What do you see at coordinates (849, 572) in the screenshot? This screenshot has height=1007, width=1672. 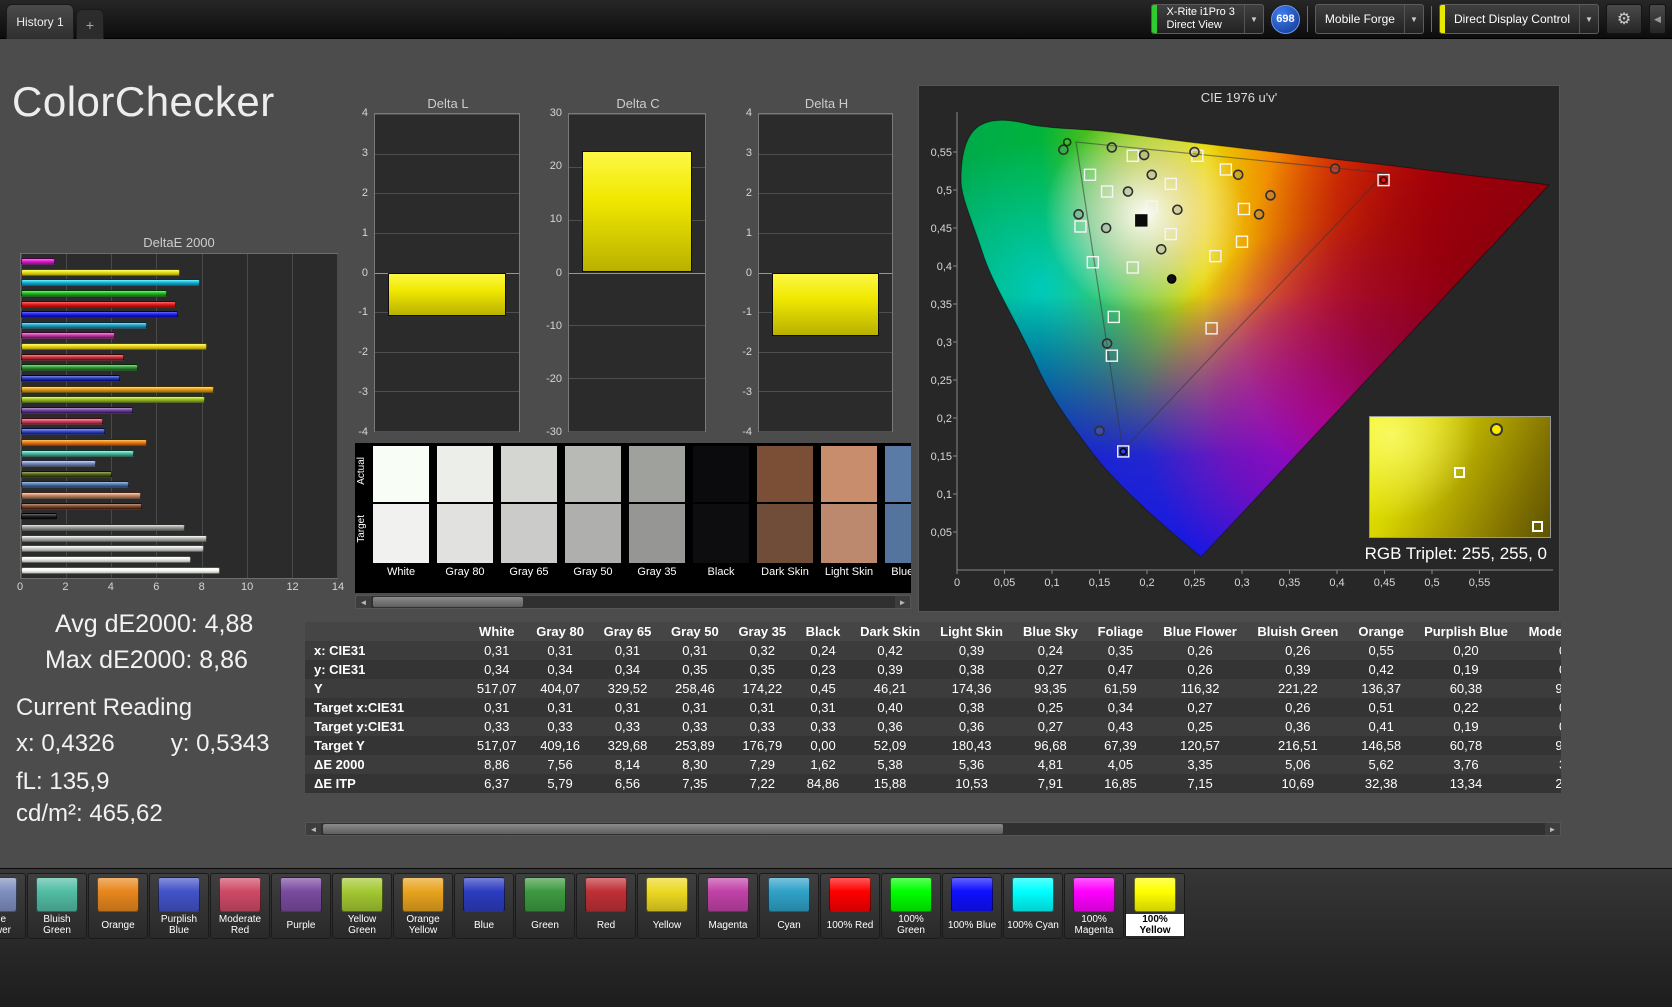 I see `swatch-label: Light Skin` at bounding box center [849, 572].